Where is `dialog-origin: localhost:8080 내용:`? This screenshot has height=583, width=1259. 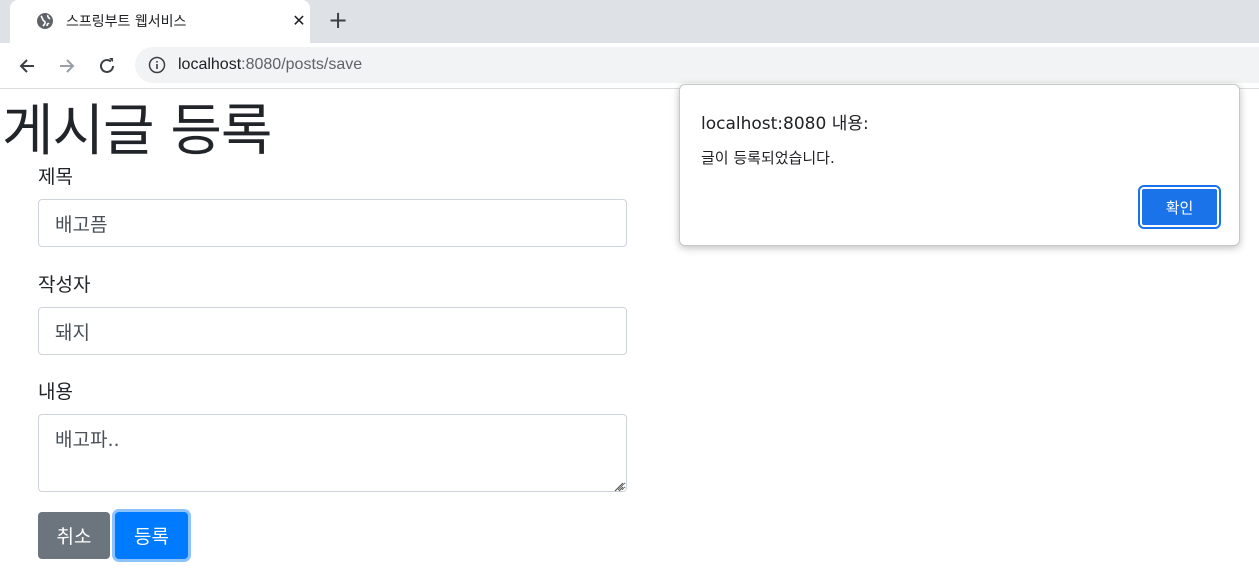 dialog-origin: localhost:8080 내용: is located at coordinates (785, 124).